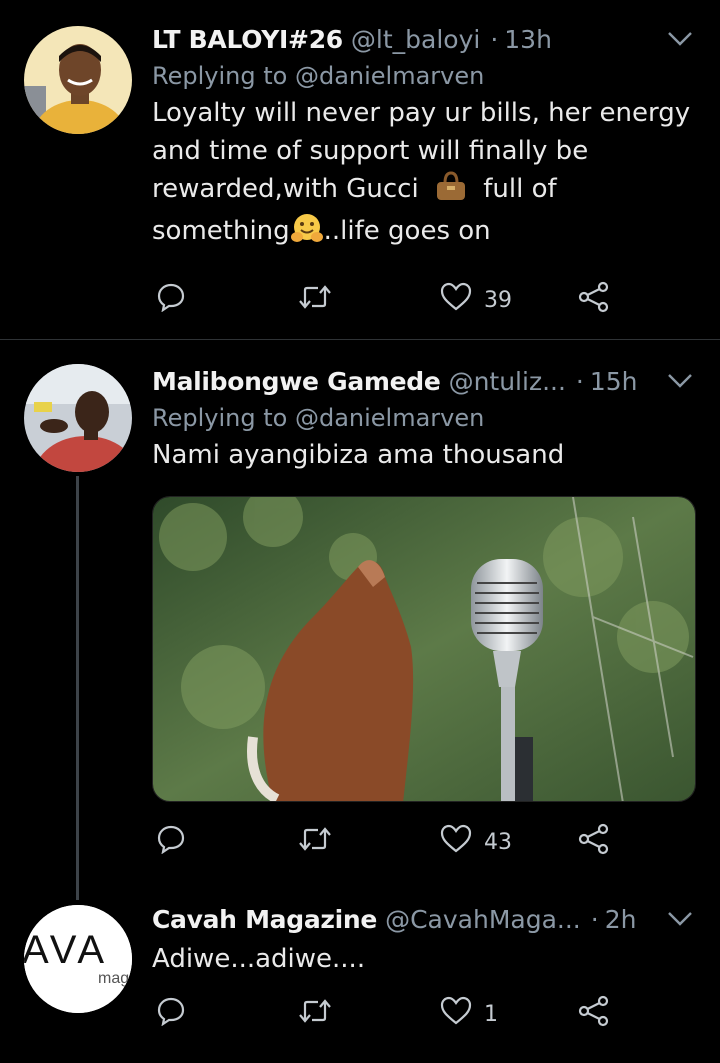 This screenshot has width=720, height=1063. Describe the element at coordinates (498, 842) in the screenshot. I see `like-count: 43` at that location.